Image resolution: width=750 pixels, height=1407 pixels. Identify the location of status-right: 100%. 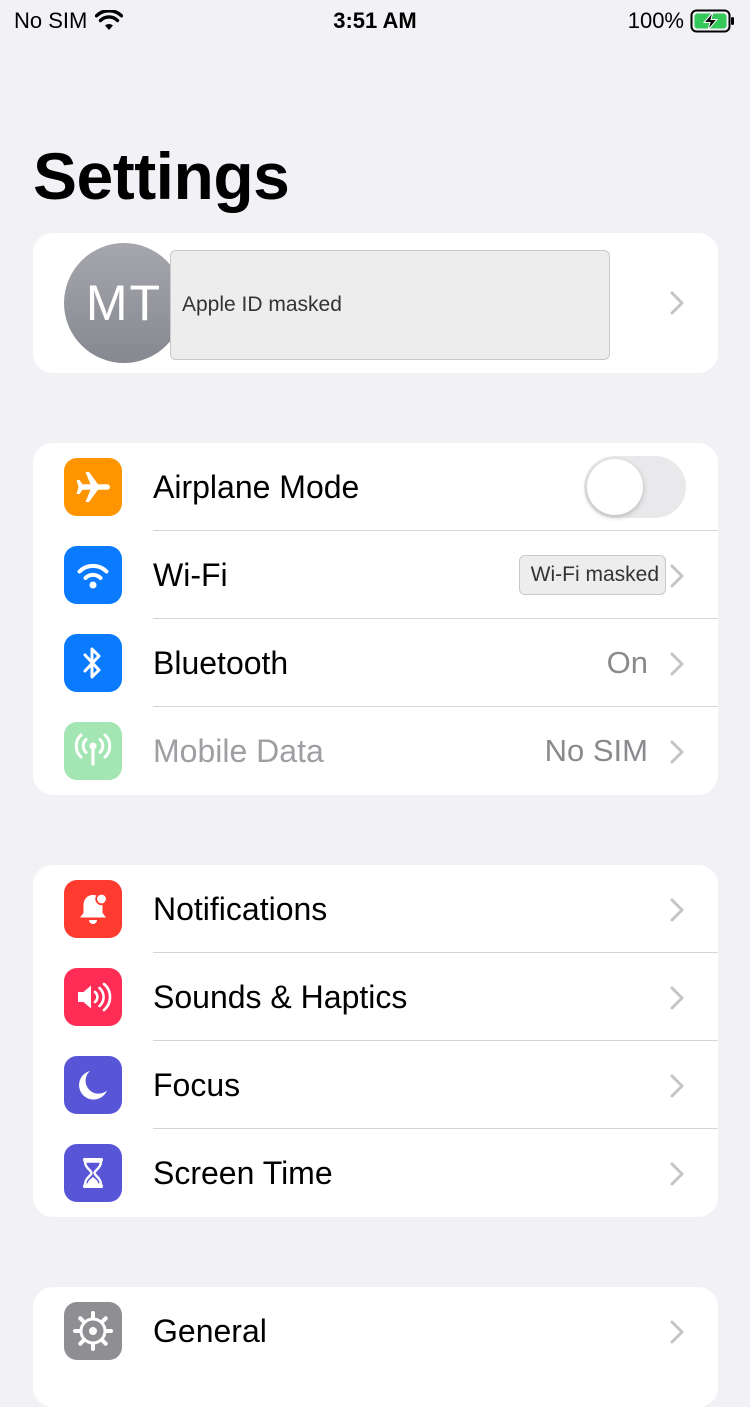
(682, 21).